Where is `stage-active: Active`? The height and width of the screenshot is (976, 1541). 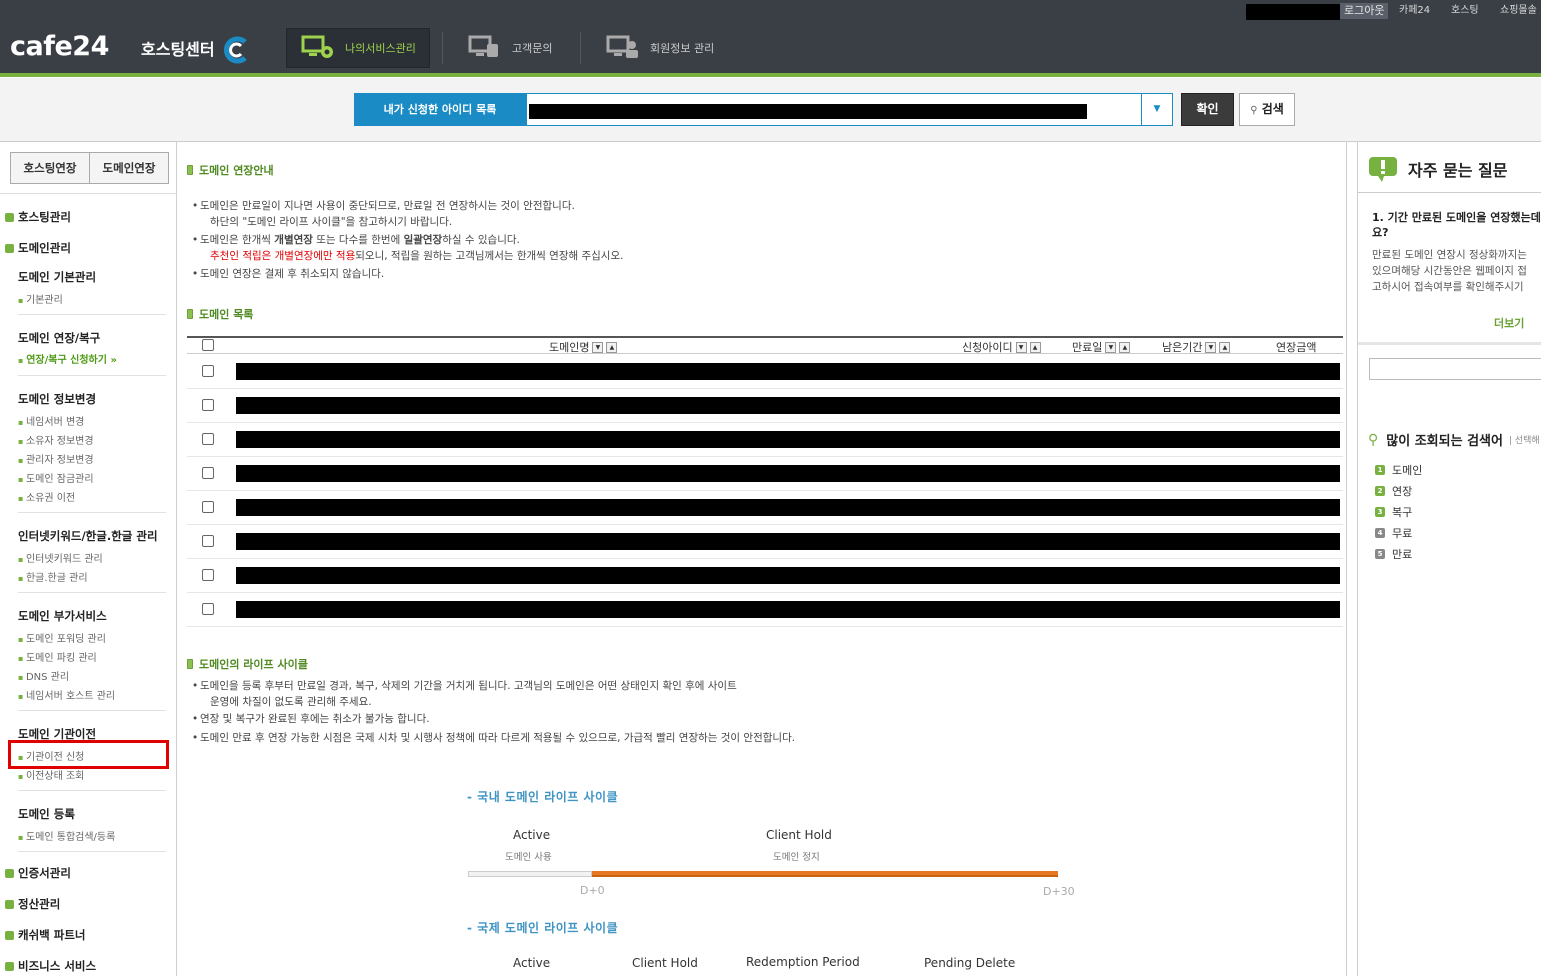
stage-active: Active is located at coordinates (532, 835).